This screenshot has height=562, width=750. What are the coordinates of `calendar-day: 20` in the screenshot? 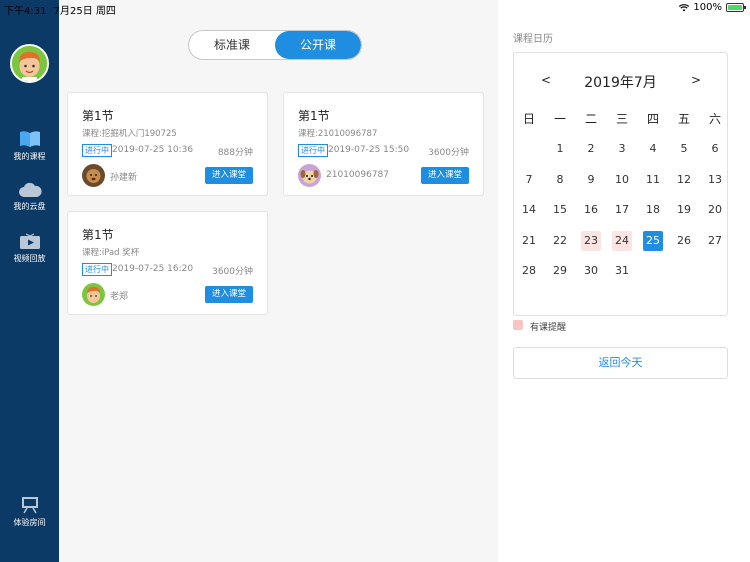 It's located at (715, 210).